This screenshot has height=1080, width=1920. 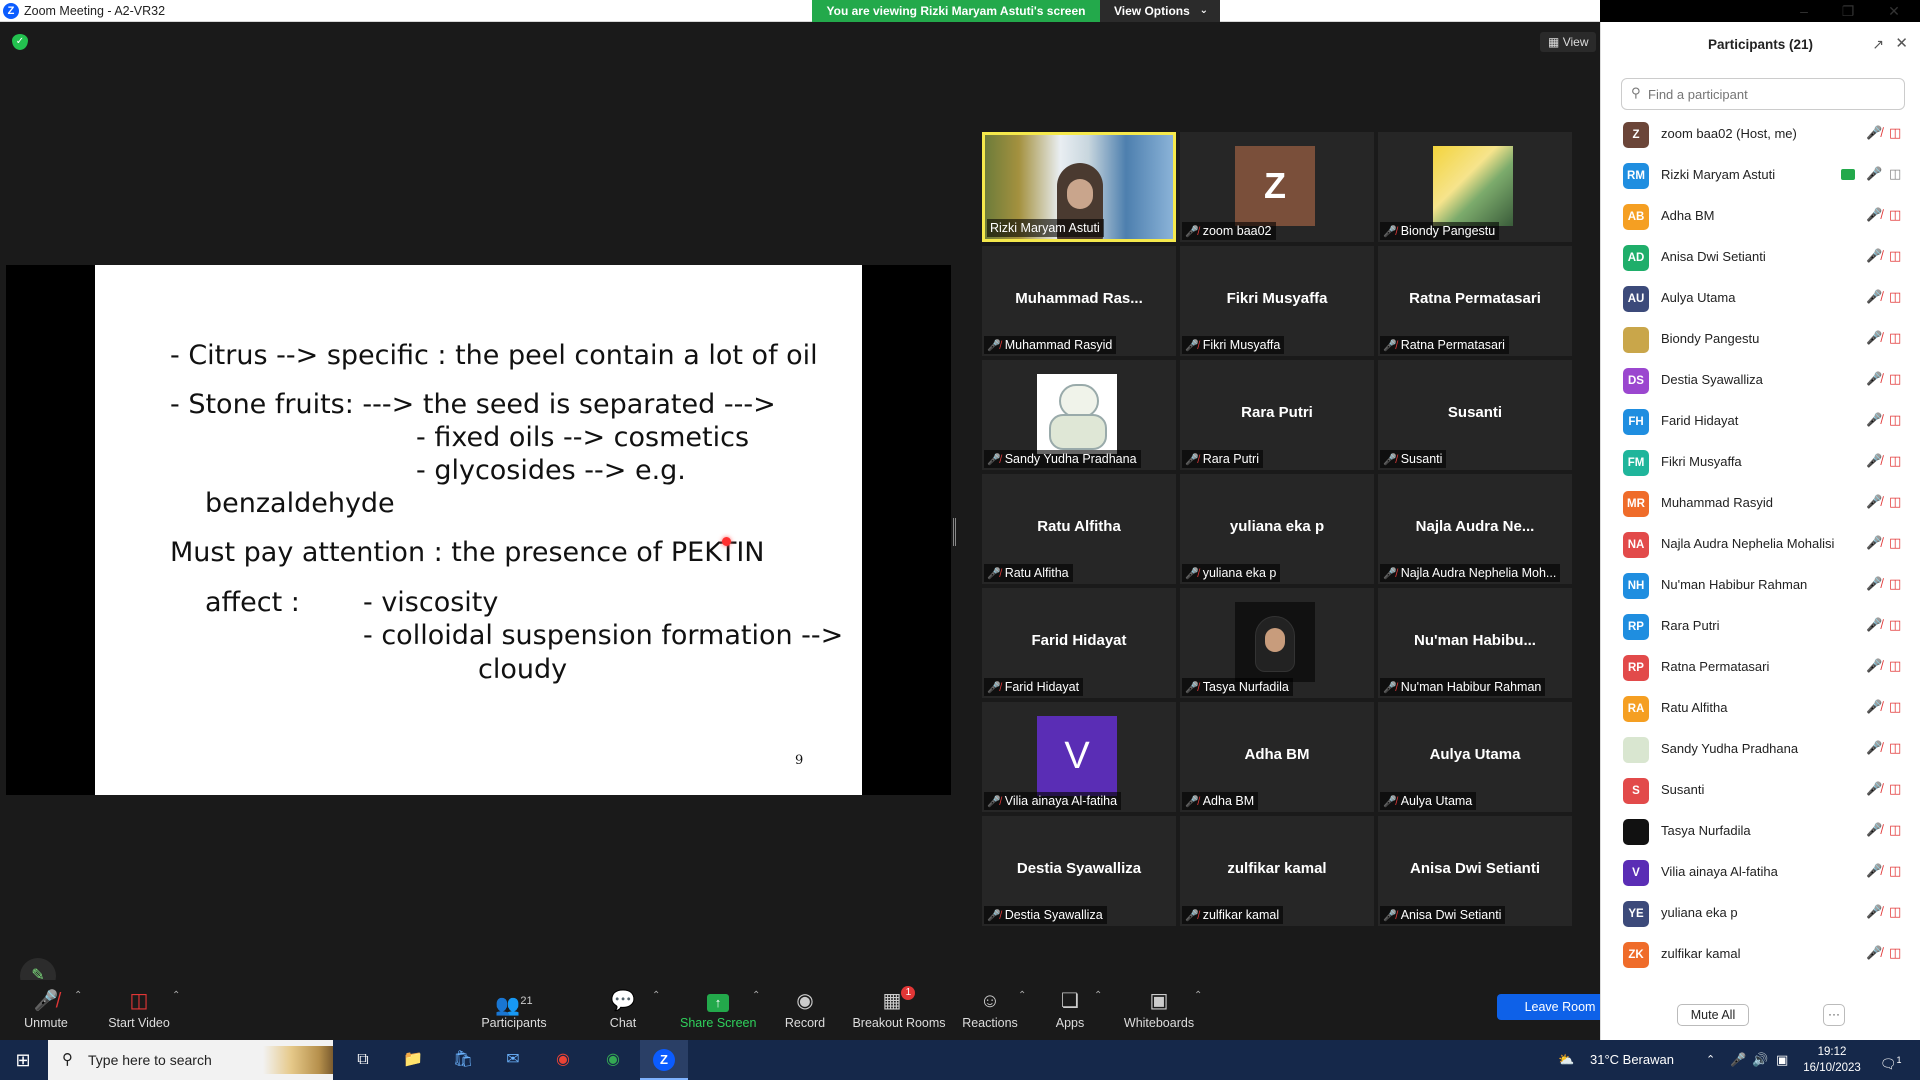 I want to click on unmute-button: 🎤̸ Unmute ⌃, so click(x=48, y=1010).